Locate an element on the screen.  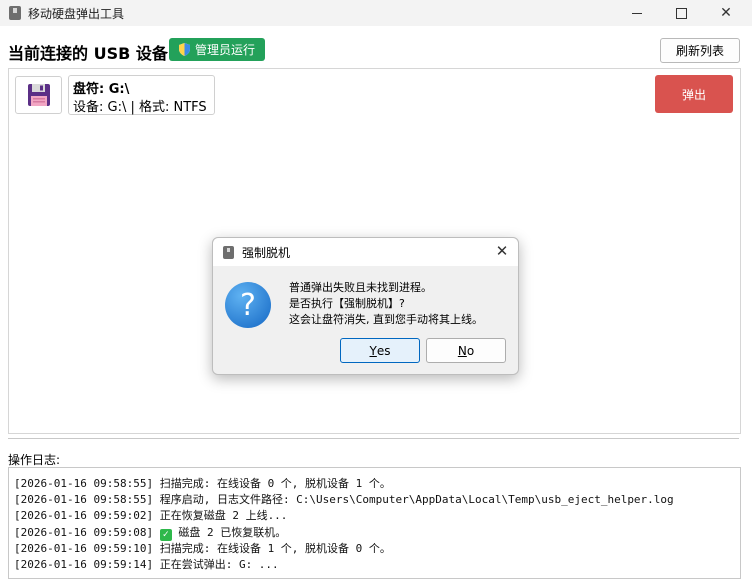
refresh-list-button: 刷新列表 is located at coordinates (700, 50).